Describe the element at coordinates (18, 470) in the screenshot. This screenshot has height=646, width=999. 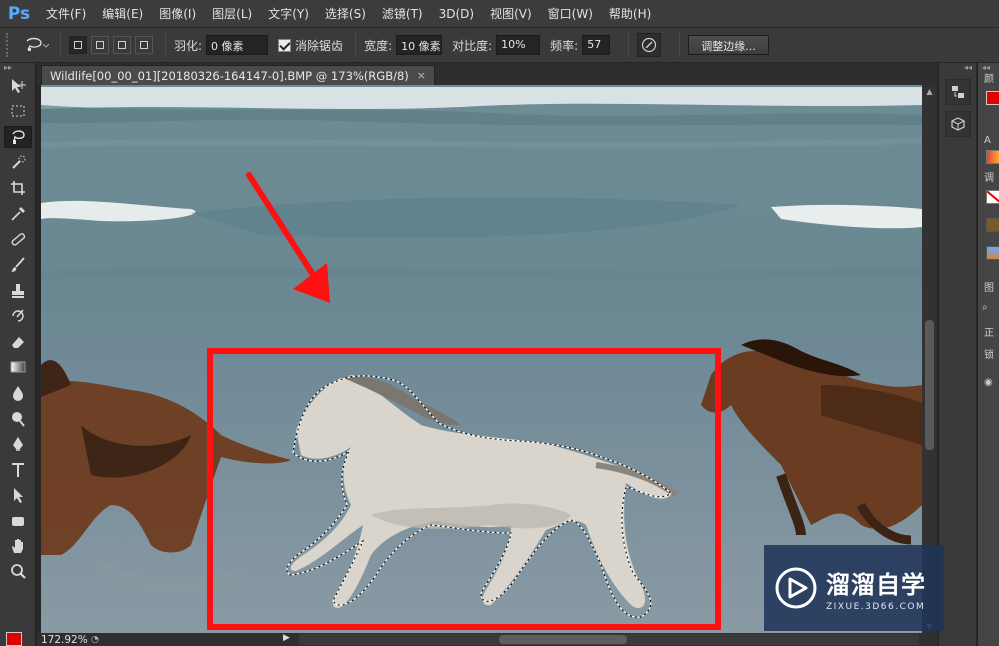
I see `tool-type` at that location.